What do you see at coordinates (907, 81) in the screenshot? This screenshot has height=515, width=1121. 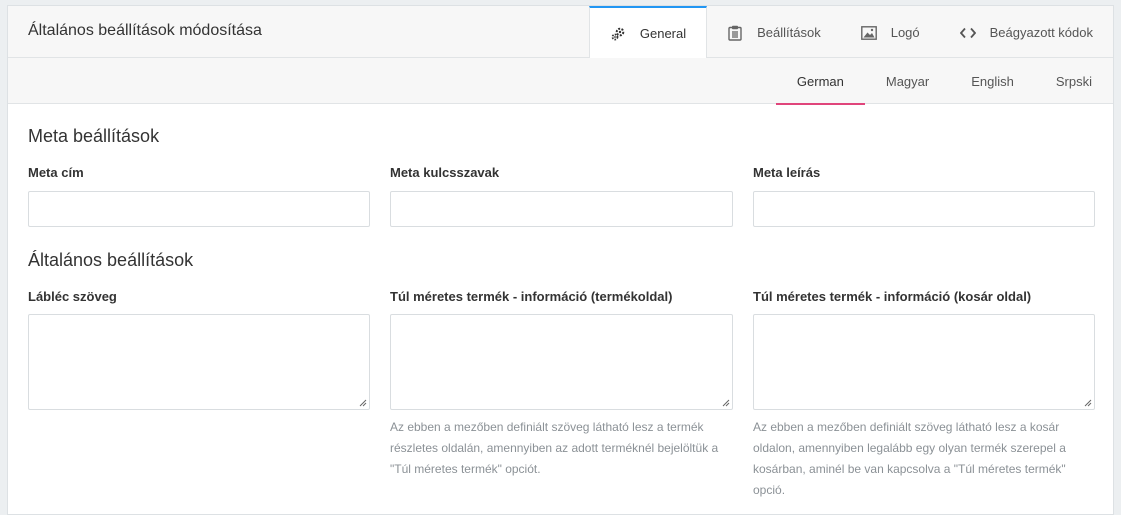 I see `lang-tab-magyar: Magyar` at bounding box center [907, 81].